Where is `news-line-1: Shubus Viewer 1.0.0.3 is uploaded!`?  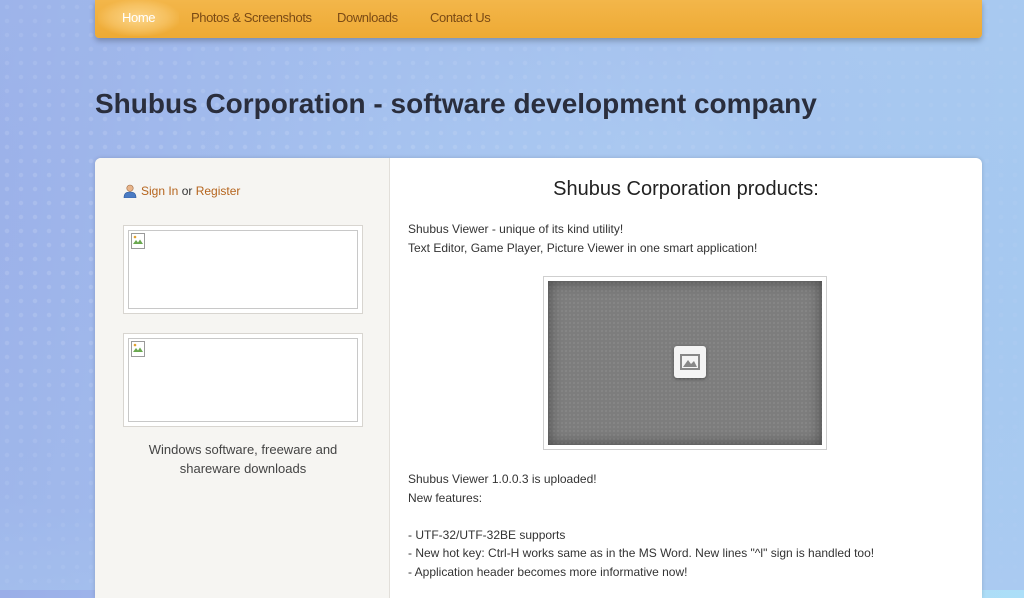
news-line-1: Shubus Viewer 1.0.0.3 is uploaded! is located at coordinates (502, 479).